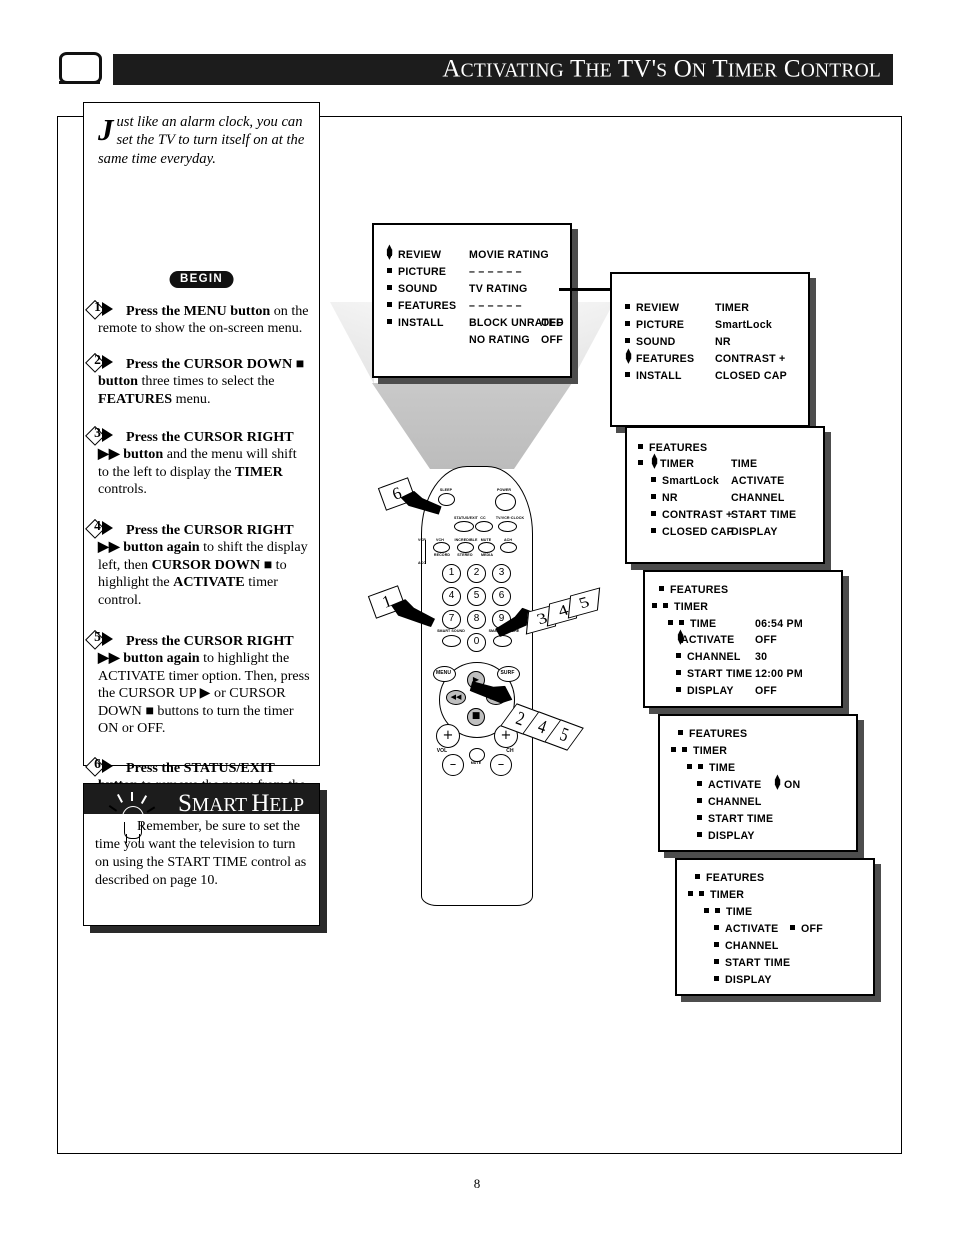 Image resolution: width=954 pixels, height=1235 pixels. Describe the element at coordinates (387, 601) in the screenshot. I see `callout-1-number: 1` at that location.